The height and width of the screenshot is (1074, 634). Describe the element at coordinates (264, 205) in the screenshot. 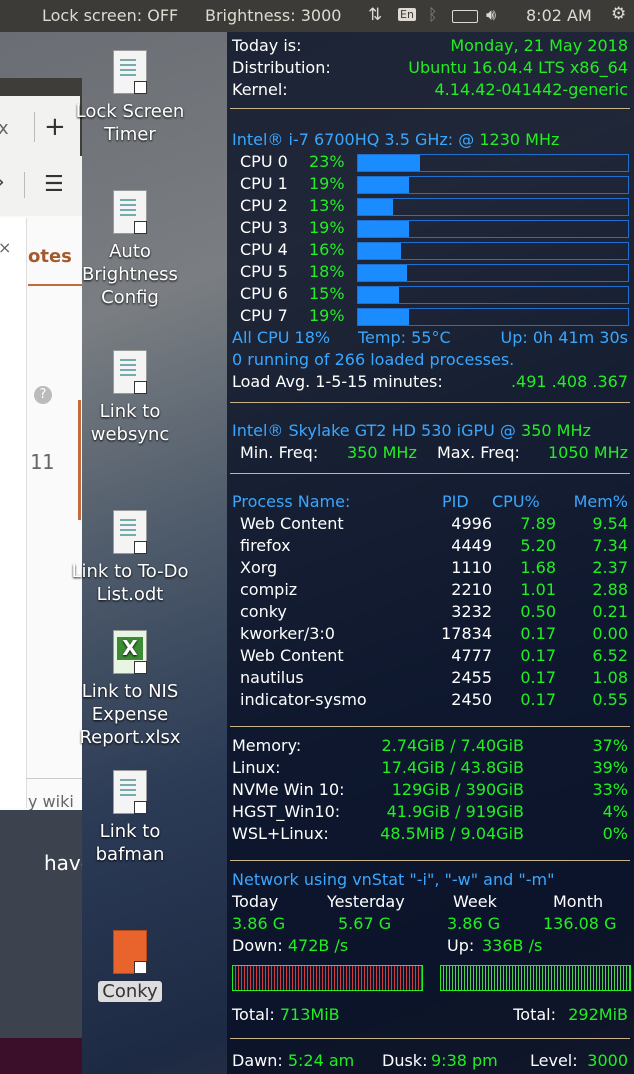

I see `cpu-name: CPU 2` at that location.